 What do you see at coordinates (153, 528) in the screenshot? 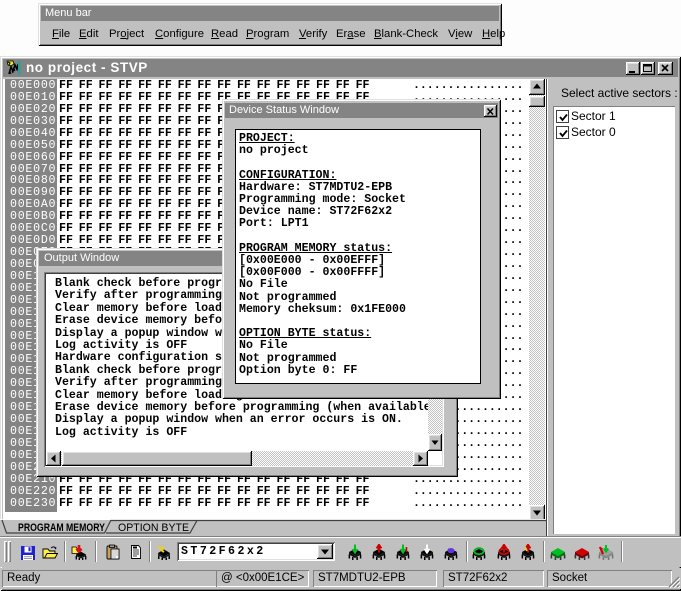
I see `svg-text: OPTION BYTE` at bounding box center [153, 528].